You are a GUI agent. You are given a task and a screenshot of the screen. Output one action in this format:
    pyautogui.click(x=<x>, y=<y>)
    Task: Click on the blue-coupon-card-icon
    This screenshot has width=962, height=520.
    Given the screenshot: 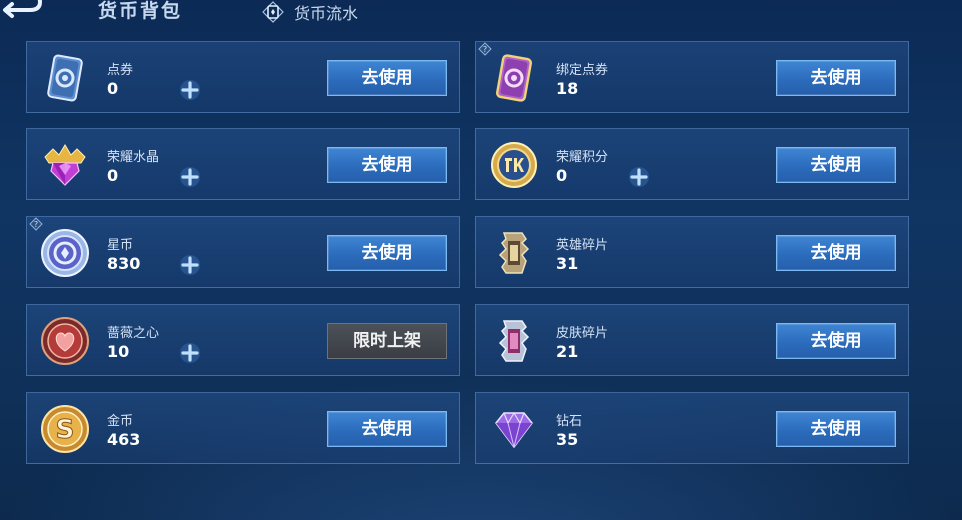 What is the action you would take?
    pyautogui.click(x=65, y=78)
    